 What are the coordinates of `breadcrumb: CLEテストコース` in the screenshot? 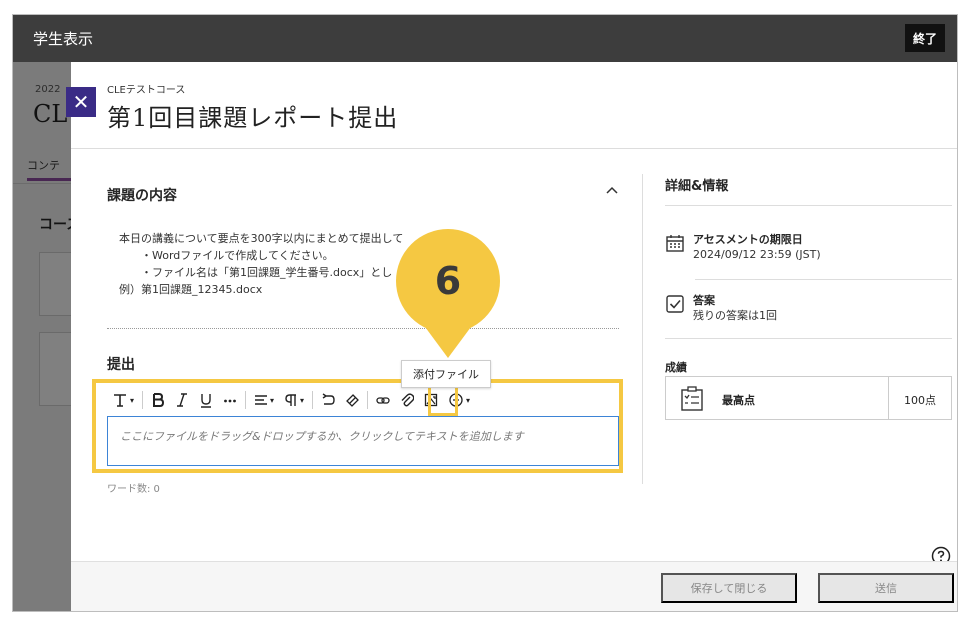 It's located at (146, 88).